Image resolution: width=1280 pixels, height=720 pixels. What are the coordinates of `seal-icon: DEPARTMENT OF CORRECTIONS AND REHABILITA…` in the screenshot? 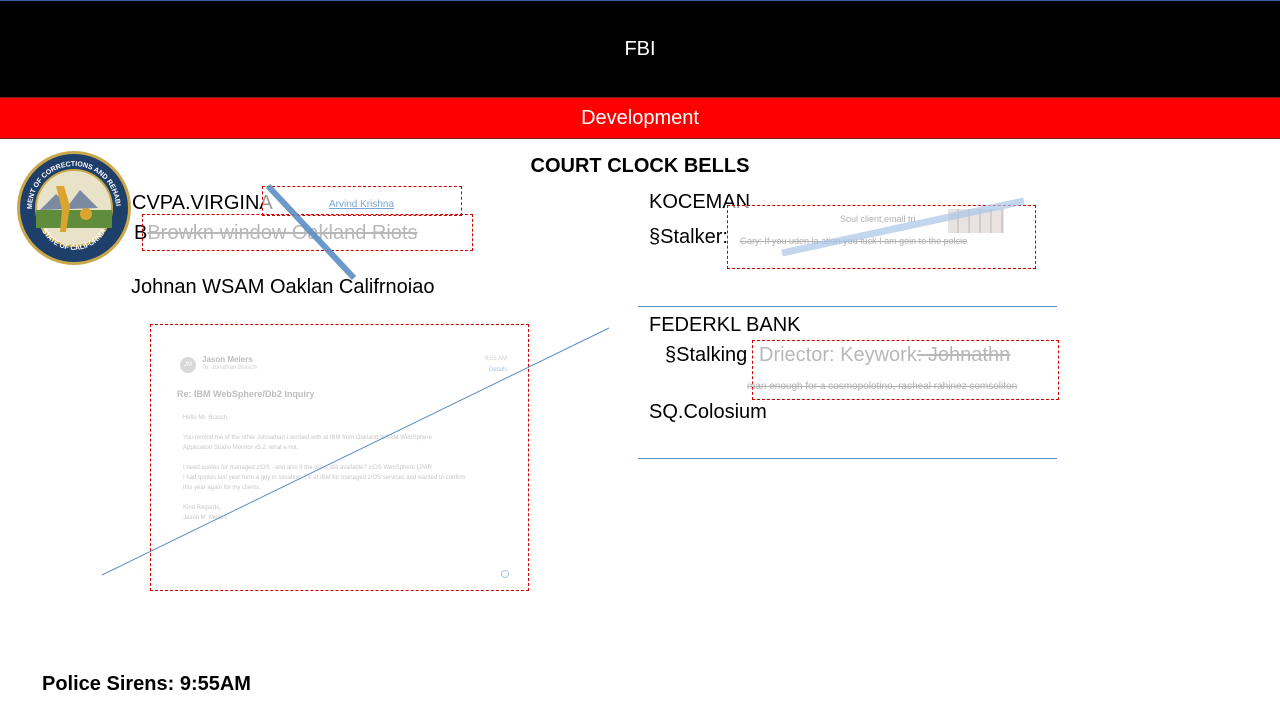 It's located at (72, 205).